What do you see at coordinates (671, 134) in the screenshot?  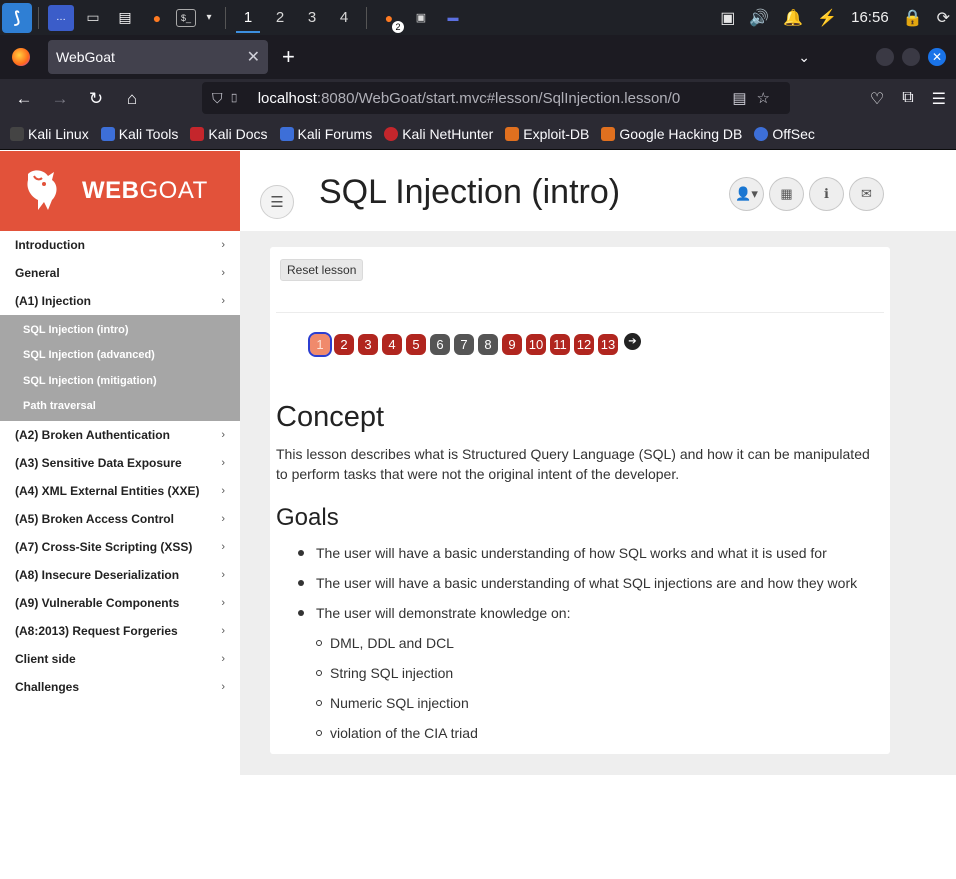 I see `bookmark-google-hacking-db: Google Hacking DB` at bounding box center [671, 134].